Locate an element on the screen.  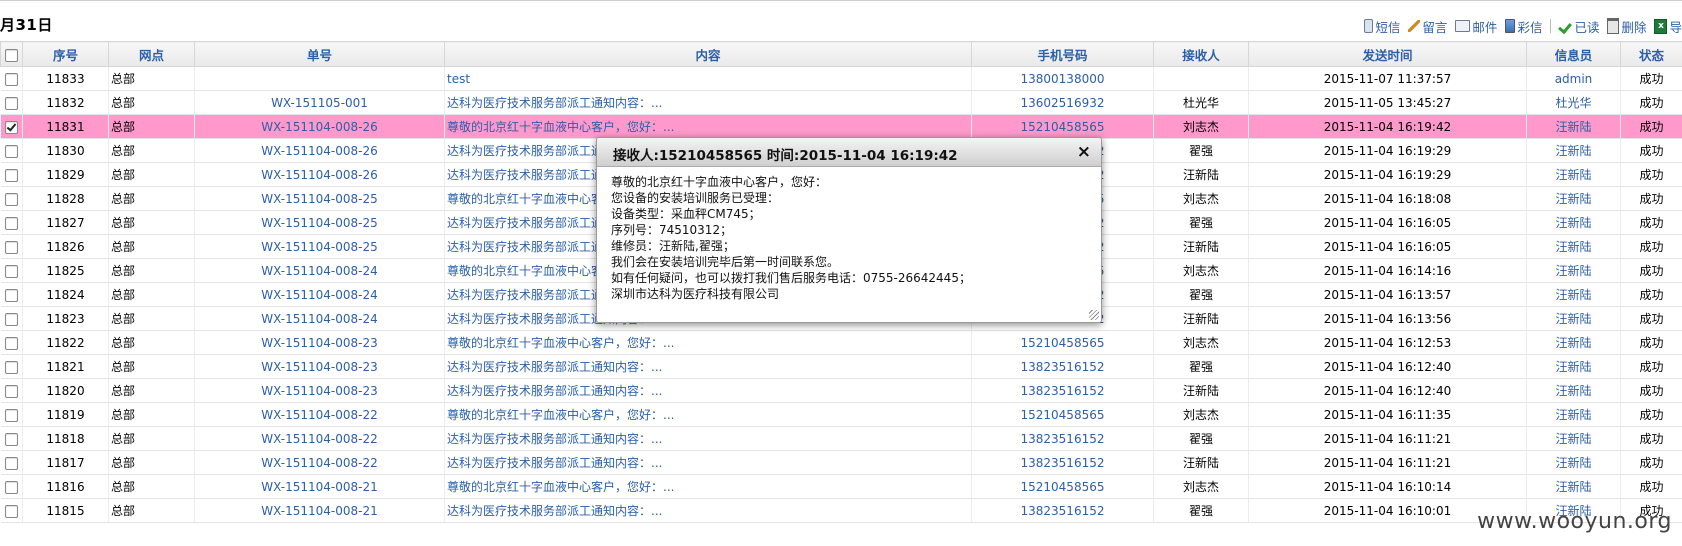
select-all-checkbox is located at coordinates (11, 55).